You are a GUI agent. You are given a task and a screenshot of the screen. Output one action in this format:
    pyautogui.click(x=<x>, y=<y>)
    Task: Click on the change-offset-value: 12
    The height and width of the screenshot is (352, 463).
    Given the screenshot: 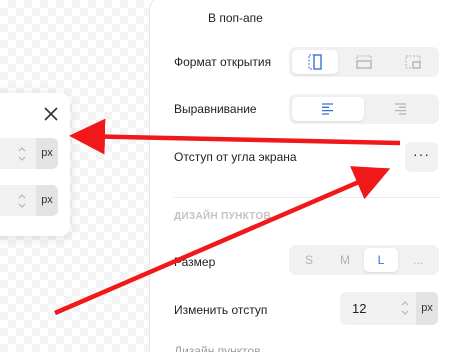 What is the action you would take?
    pyautogui.click(x=359, y=308)
    